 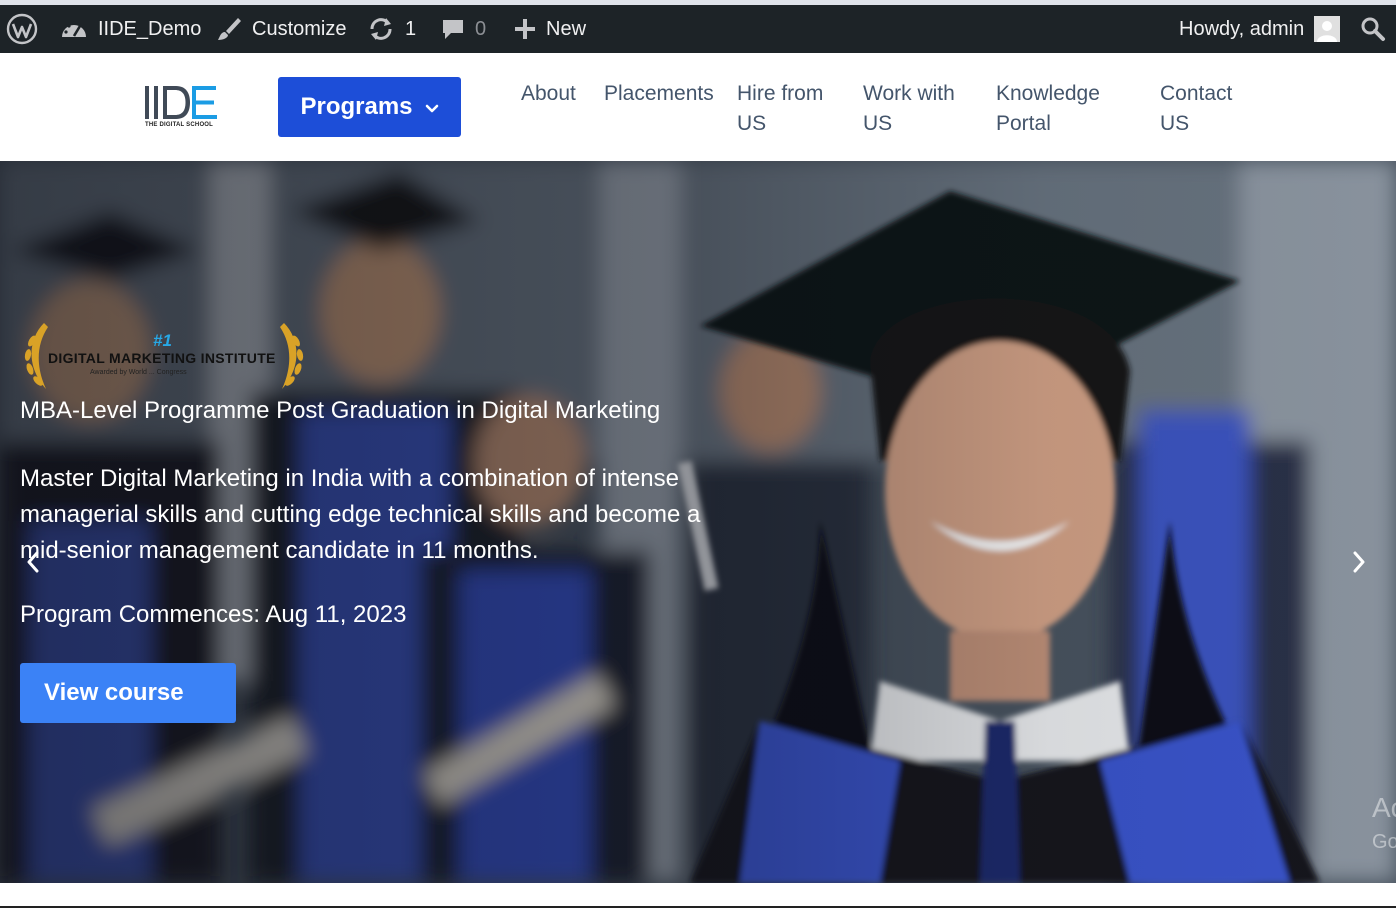 What do you see at coordinates (1384, 807) in the screenshot?
I see `watermark-line1: Ac` at bounding box center [1384, 807].